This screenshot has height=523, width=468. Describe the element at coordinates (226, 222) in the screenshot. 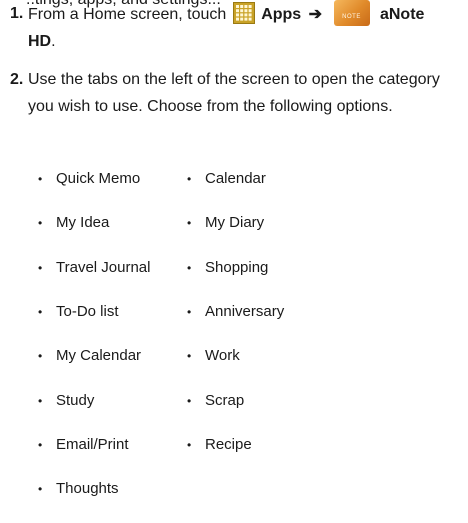

I see `list-item: • My Diary` at that location.